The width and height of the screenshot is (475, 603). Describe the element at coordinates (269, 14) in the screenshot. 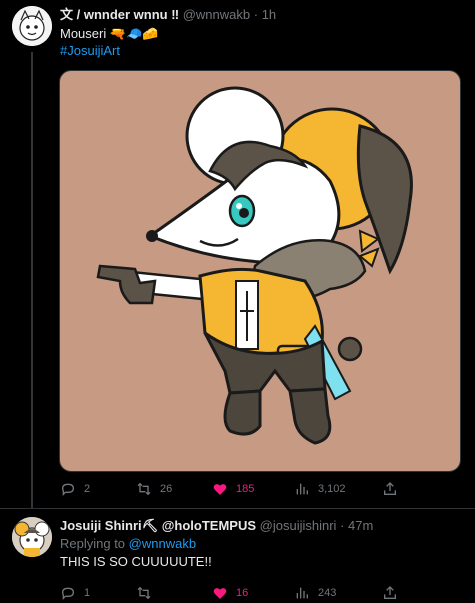

I see `tweet-timestamp: 1h` at that location.